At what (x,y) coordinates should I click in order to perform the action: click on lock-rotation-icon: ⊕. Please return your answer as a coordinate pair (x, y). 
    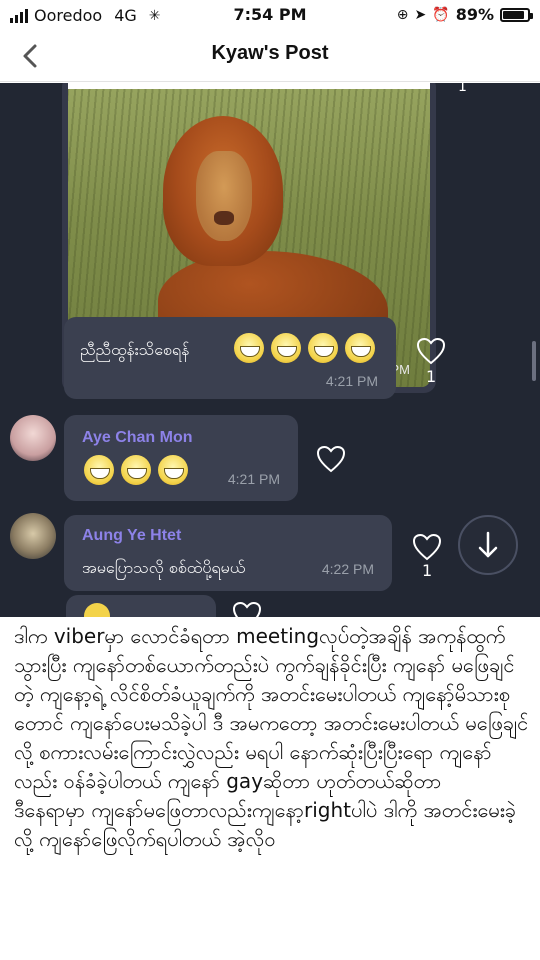
    Looking at the image, I should click on (402, 14).